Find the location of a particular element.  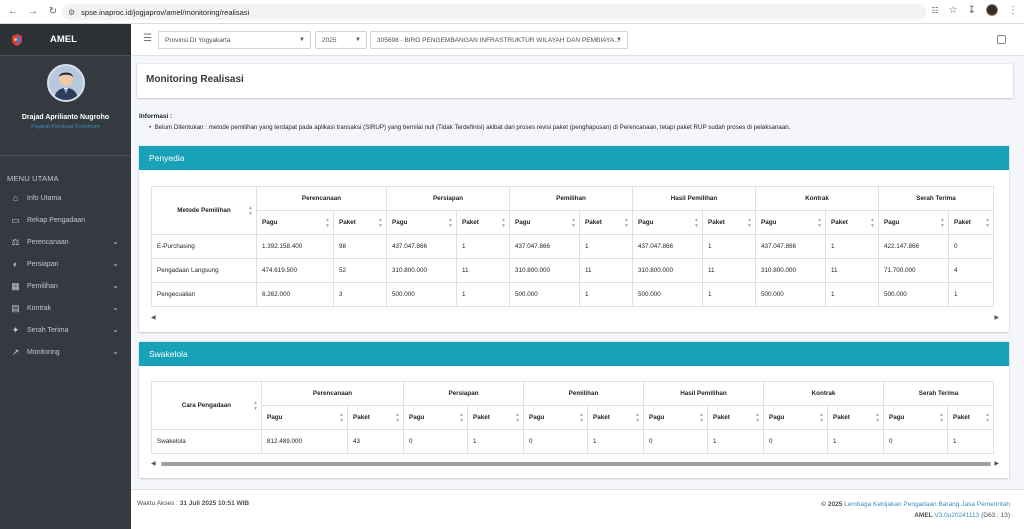

sidebar-item-kontrak: ▤ Kontrak ⌄ is located at coordinates (65, 308).